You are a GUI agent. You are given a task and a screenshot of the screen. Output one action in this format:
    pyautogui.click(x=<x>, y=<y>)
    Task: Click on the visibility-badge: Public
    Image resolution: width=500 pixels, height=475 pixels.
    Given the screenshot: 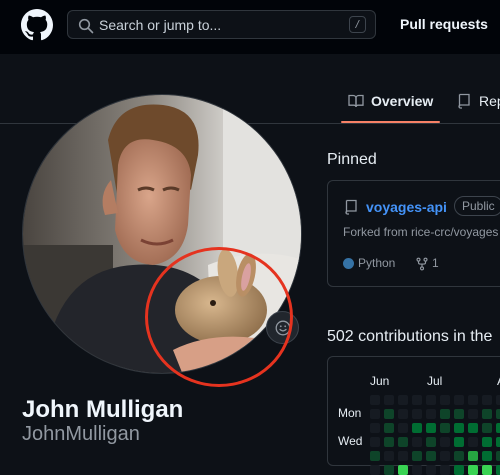 What is the action you would take?
    pyautogui.click(x=477, y=206)
    